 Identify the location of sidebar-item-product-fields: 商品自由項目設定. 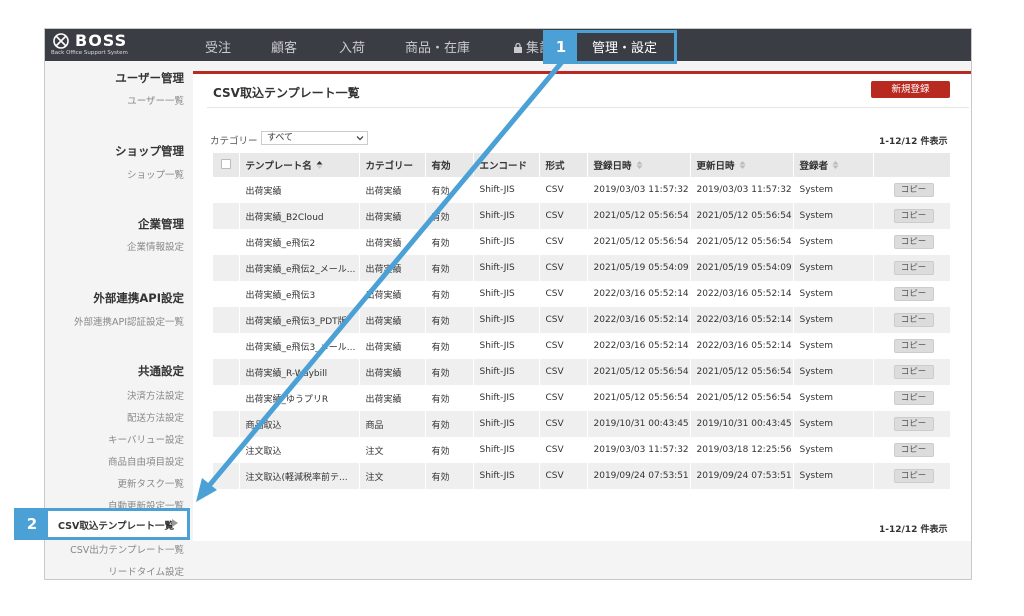
(146, 461).